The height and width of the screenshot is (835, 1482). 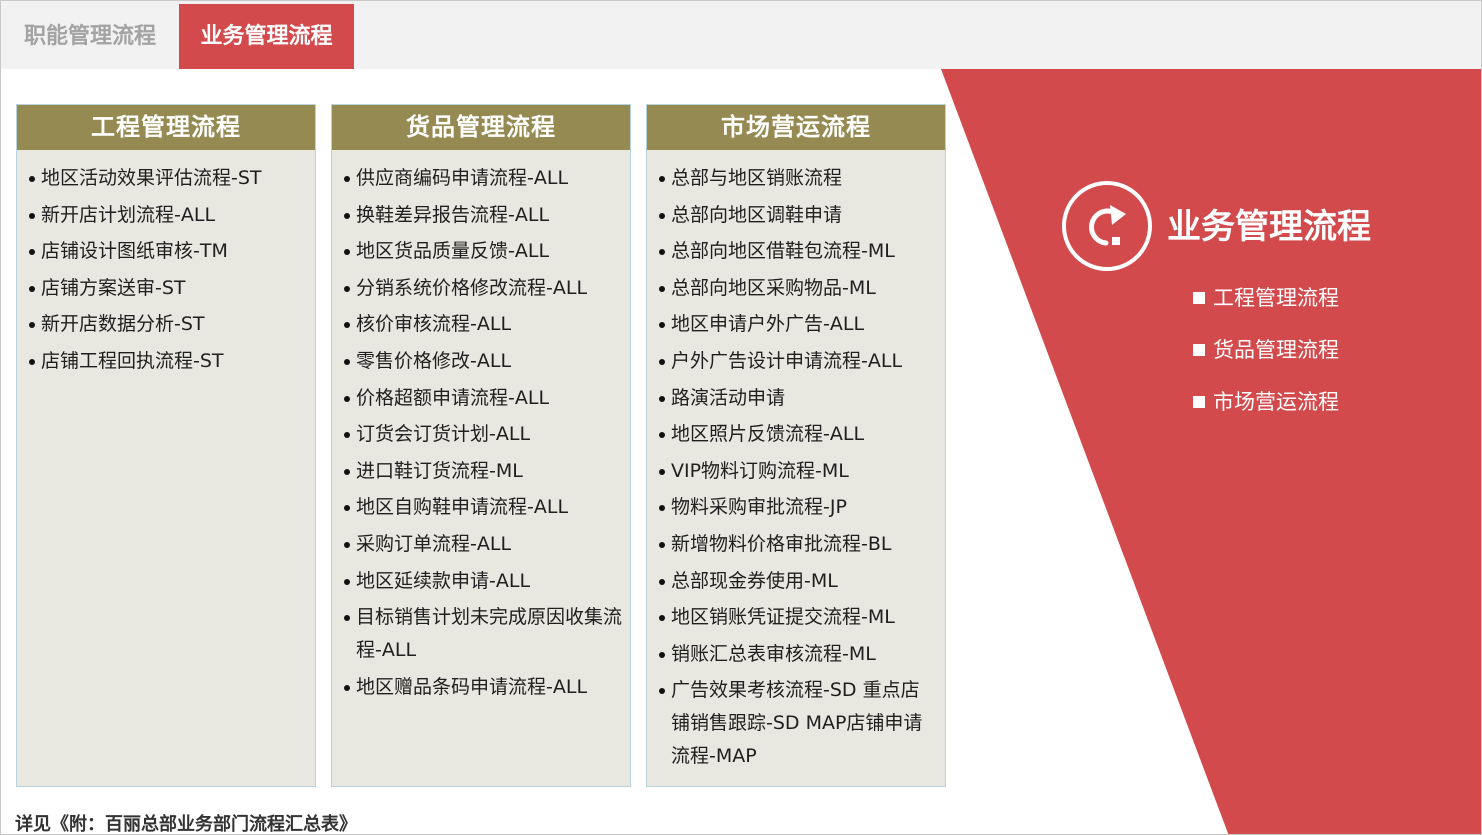 What do you see at coordinates (798, 507) in the screenshot?
I see `process-link: 物料采购审批流程-JP` at bounding box center [798, 507].